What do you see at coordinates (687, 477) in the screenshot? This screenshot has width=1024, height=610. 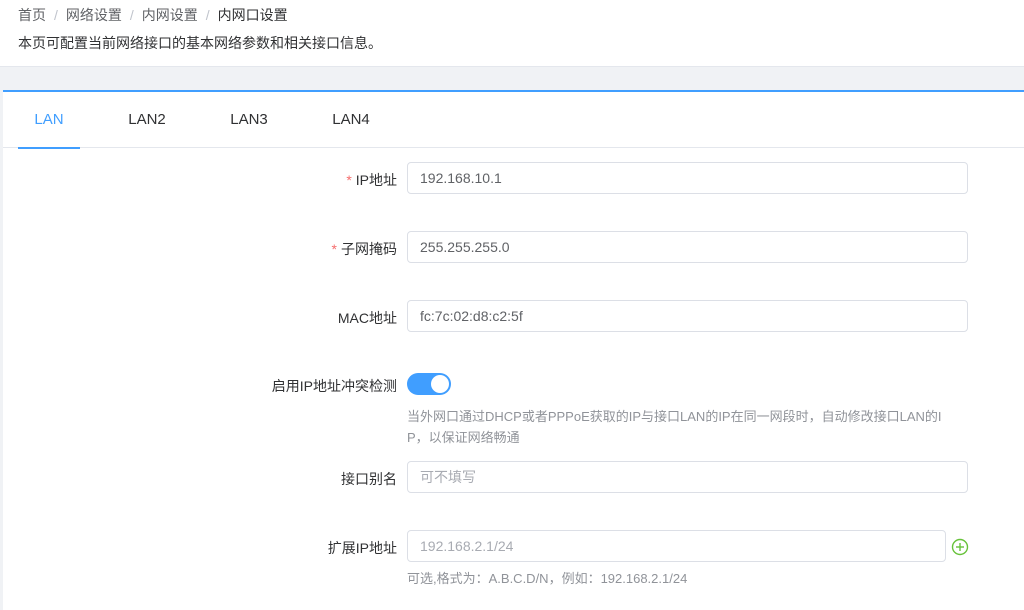 I see `interface-alias-input` at bounding box center [687, 477].